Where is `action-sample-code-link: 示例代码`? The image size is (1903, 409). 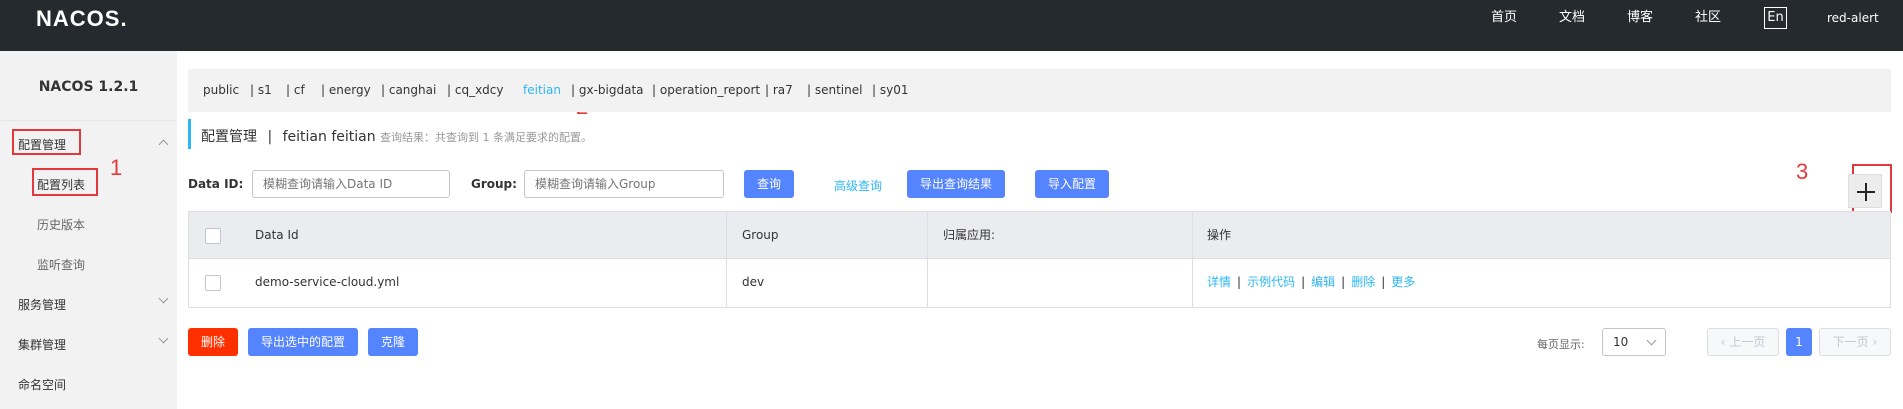 action-sample-code-link: 示例代码 is located at coordinates (1271, 282).